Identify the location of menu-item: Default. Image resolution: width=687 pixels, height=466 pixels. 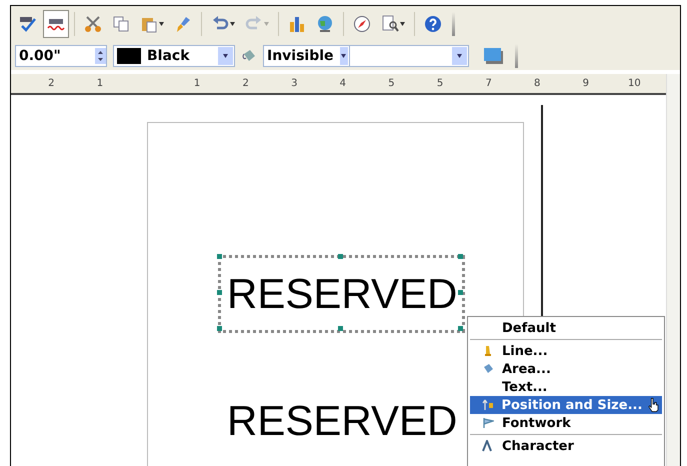
(566, 328).